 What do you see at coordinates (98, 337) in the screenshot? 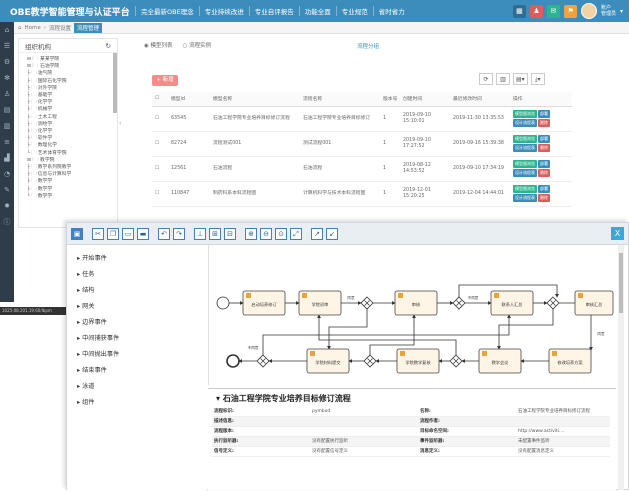
I see `palette-item-catch-event: ▸ 中间捕获事件` at bounding box center [98, 337].